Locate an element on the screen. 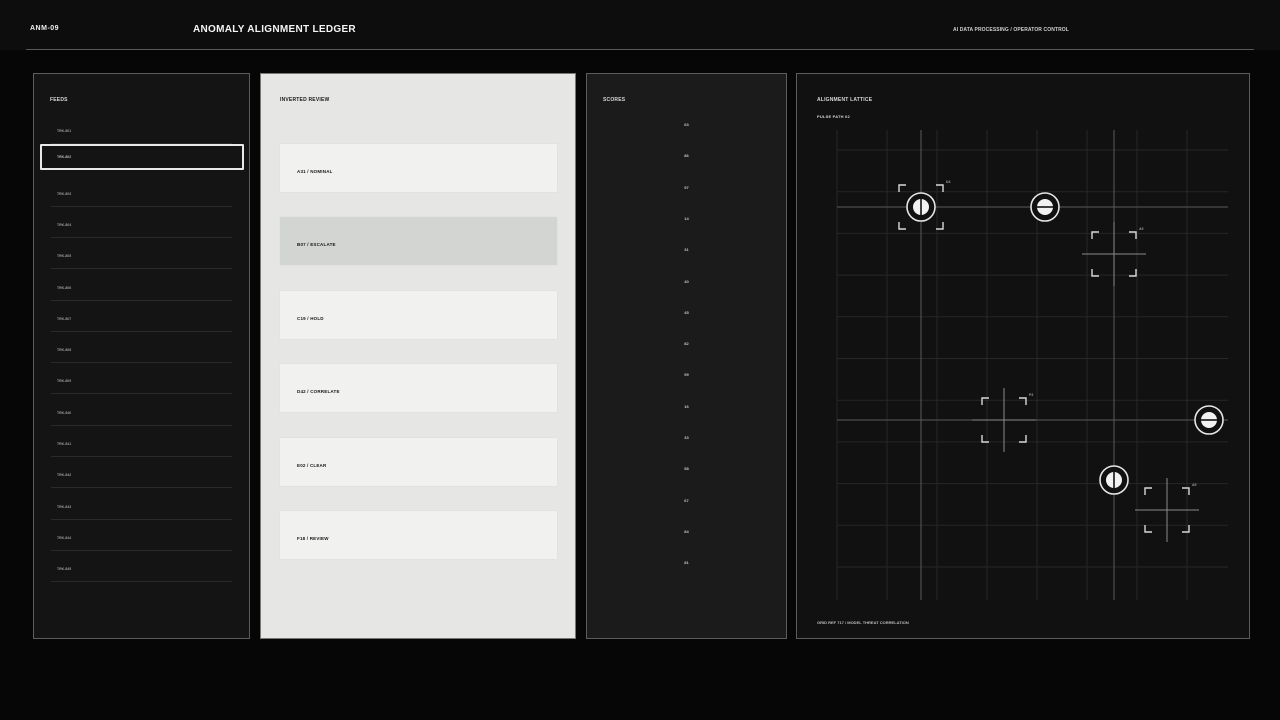 Image resolution: width=1280 pixels, height=720 pixels. review-card: D42 / CORRELATE is located at coordinates (418, 388).